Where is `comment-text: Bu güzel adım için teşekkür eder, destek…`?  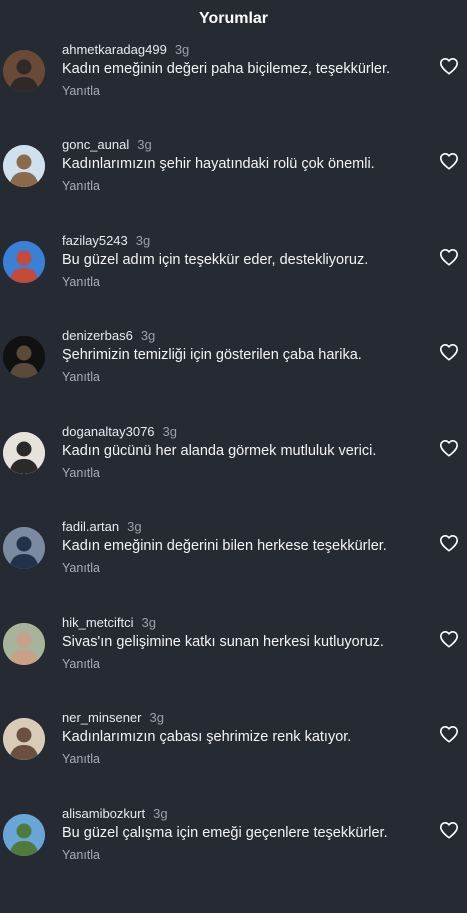 comment-text: Bu güzel adım için teşekkür eder, destek… is located at coordinates (215, 260).